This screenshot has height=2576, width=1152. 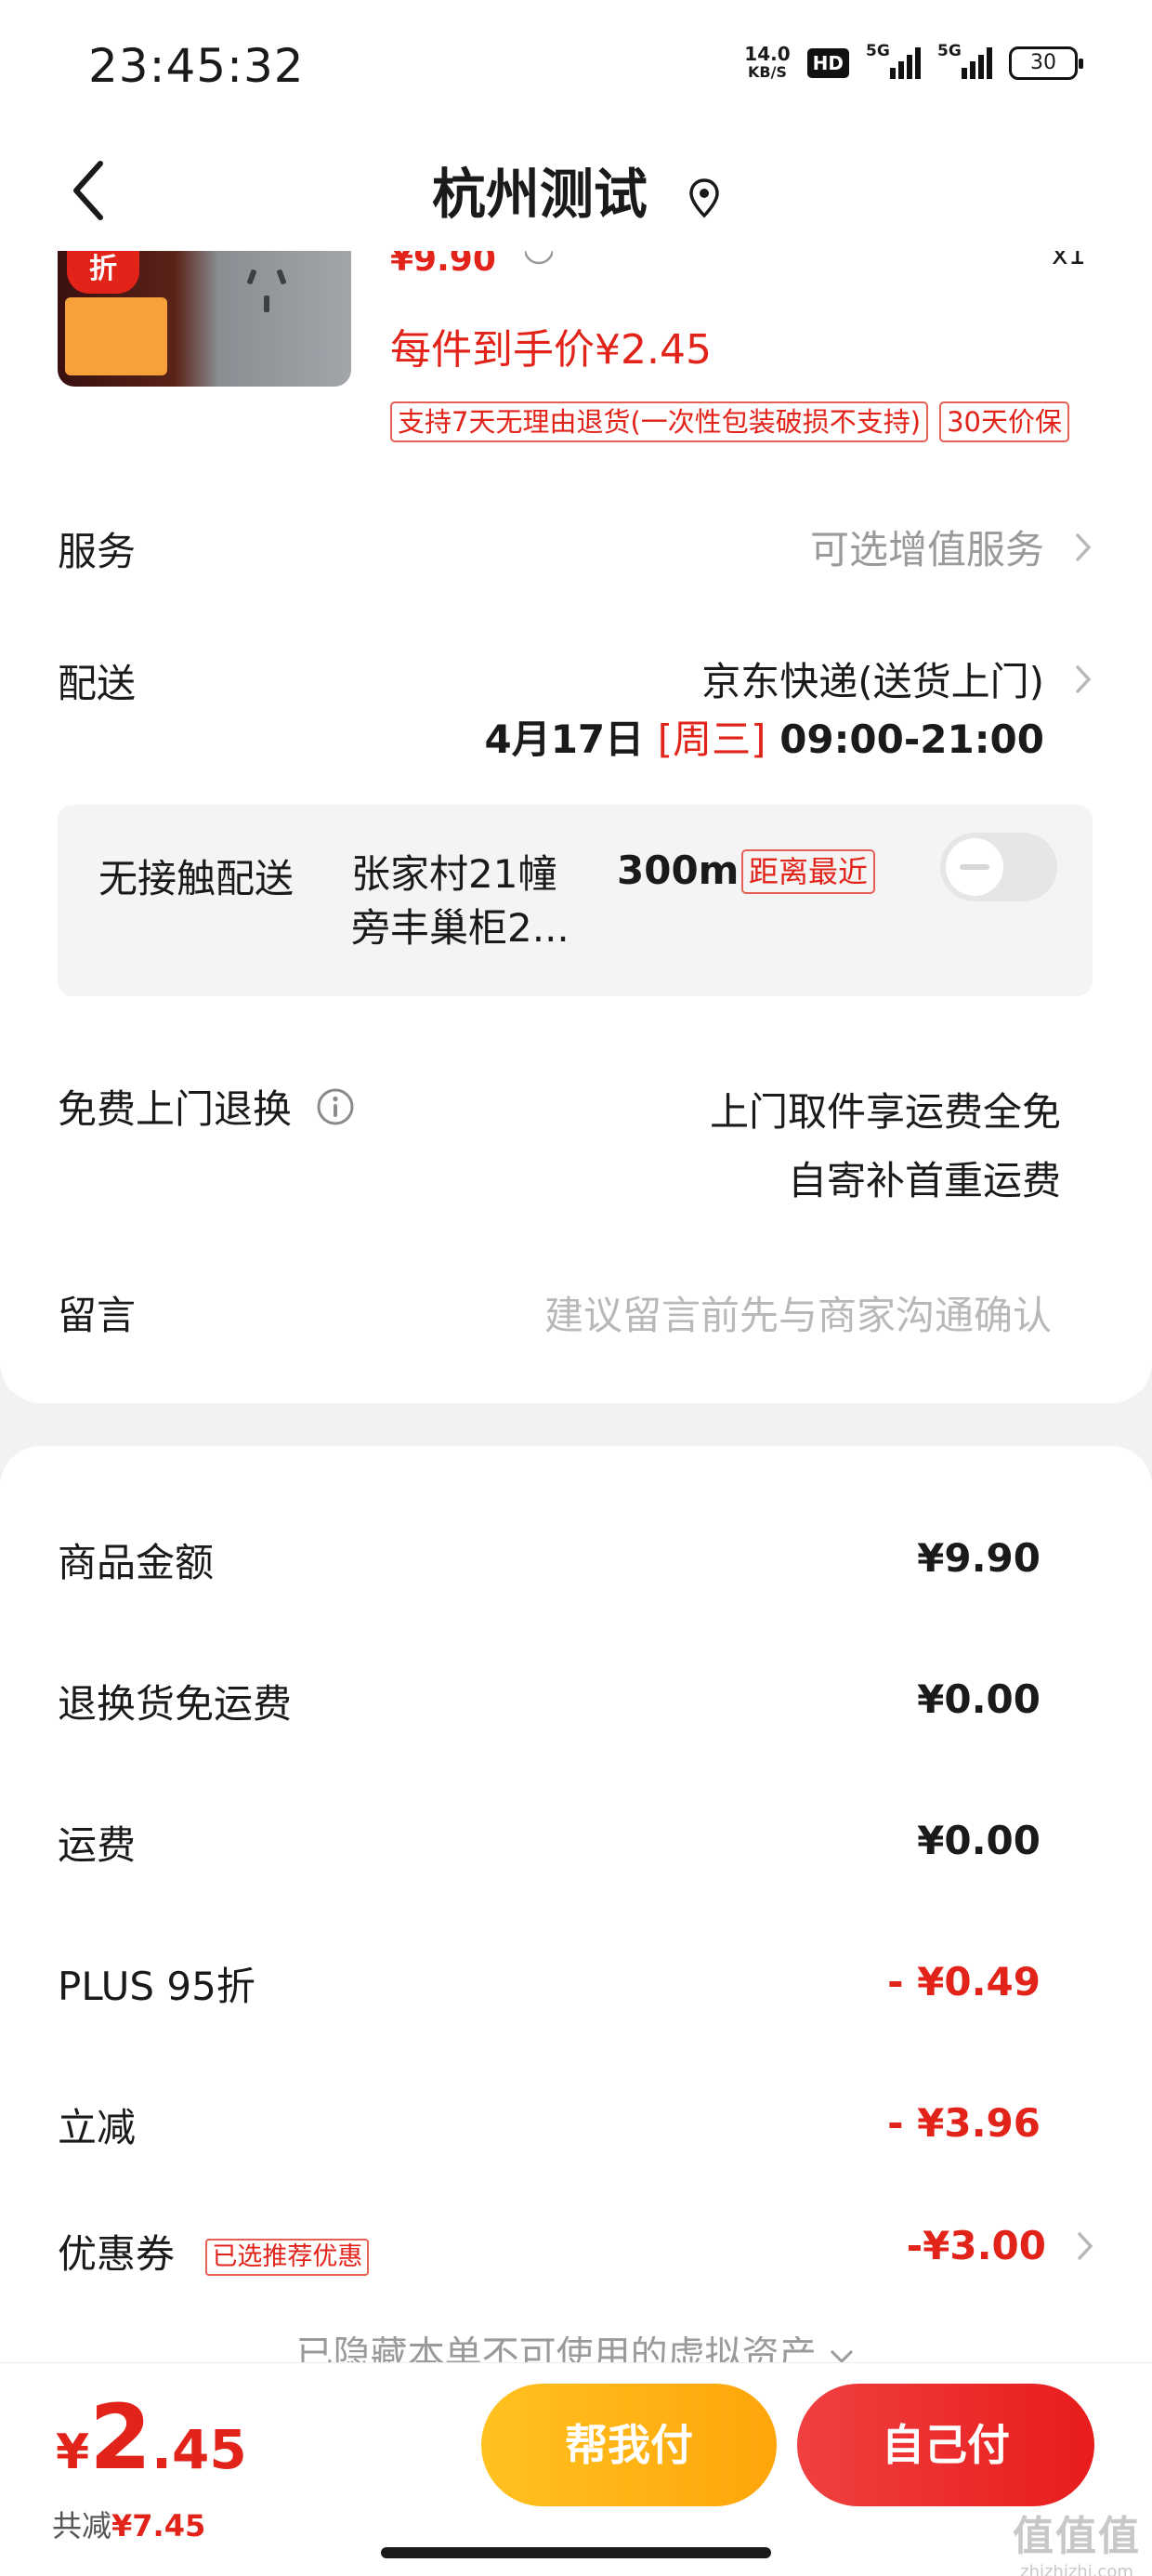 What do you see at coordinates (659, 421) in the screenshot?
I see `return-policy-tag: 支持7天无理由退货(一次性包装破损不支持)` at bounding box center [659, 421].